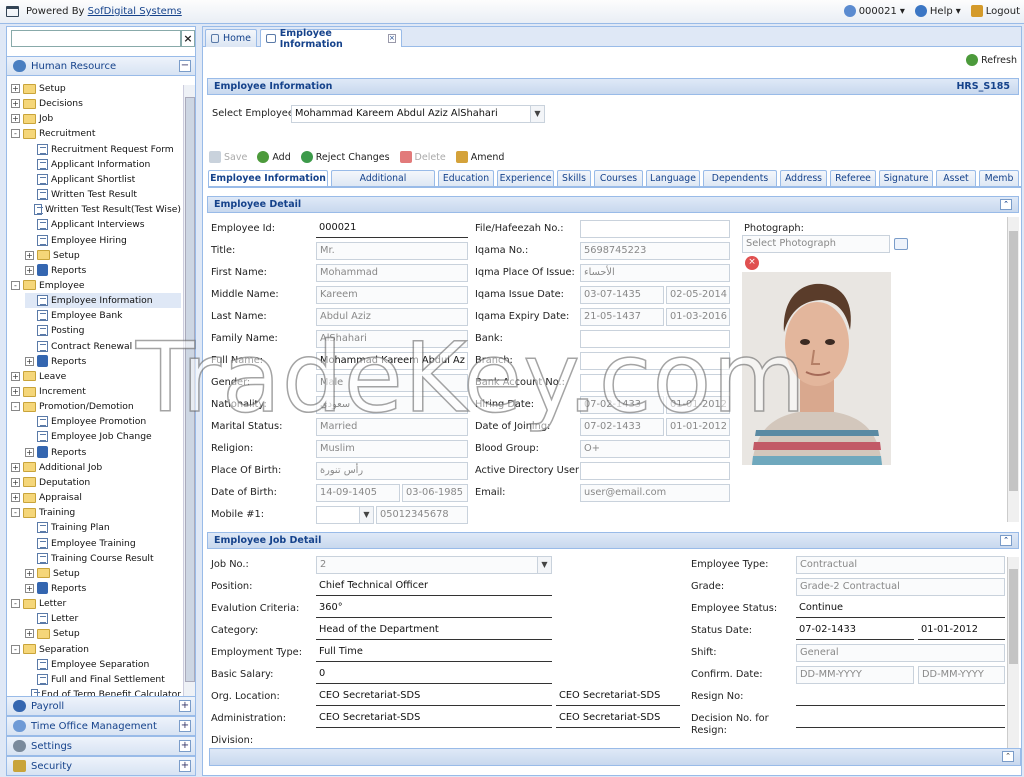 The image size is (1024, 777). I want to click on place-of-birth-field: رأس تنورة, so click(392, 471).